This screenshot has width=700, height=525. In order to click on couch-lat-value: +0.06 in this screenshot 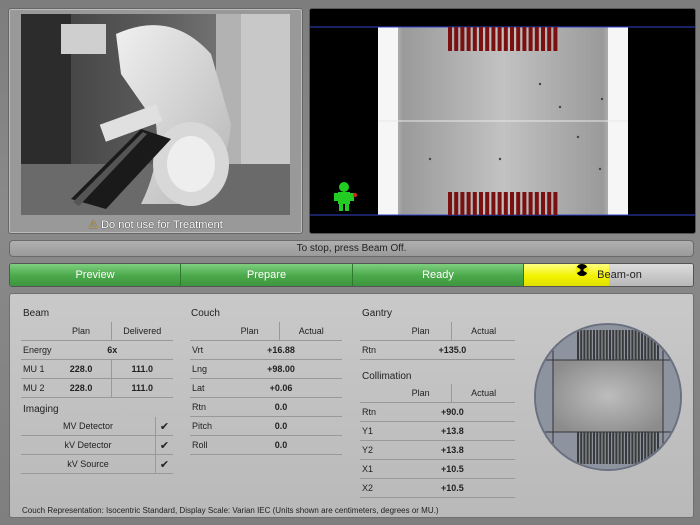, I will do `click(280, 388)`.